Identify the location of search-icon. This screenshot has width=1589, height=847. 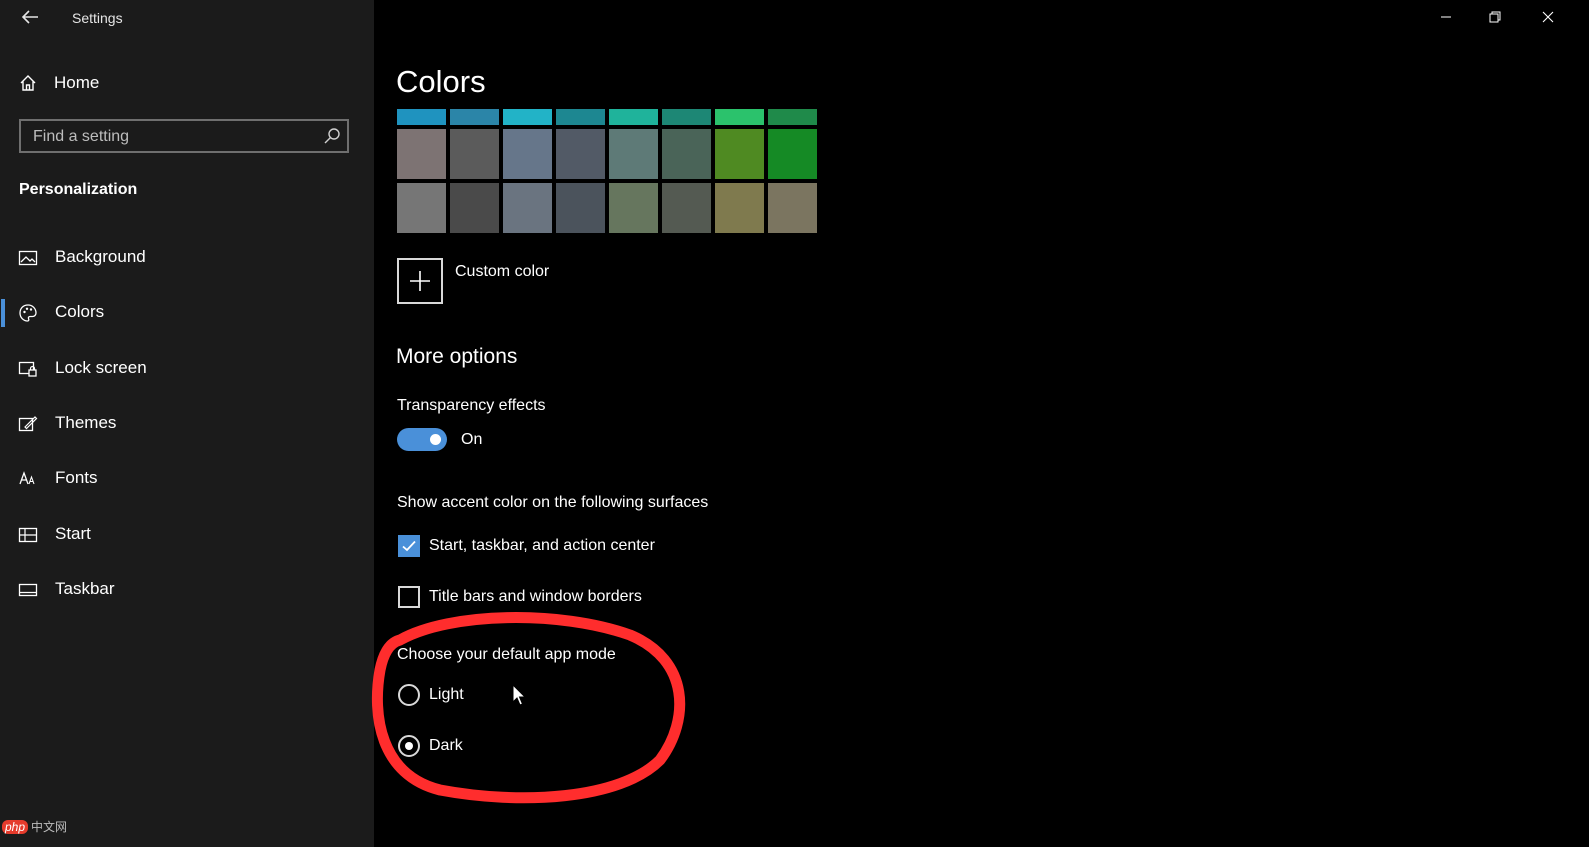
(332, 136).